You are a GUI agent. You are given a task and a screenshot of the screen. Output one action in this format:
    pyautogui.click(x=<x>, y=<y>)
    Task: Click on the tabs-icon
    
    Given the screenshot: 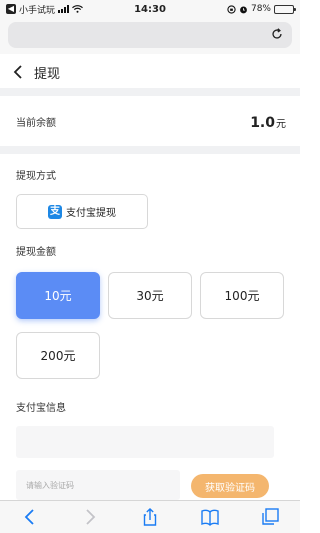 What is the action you would take?
    pyautogui.click(x=270, y=517)
    